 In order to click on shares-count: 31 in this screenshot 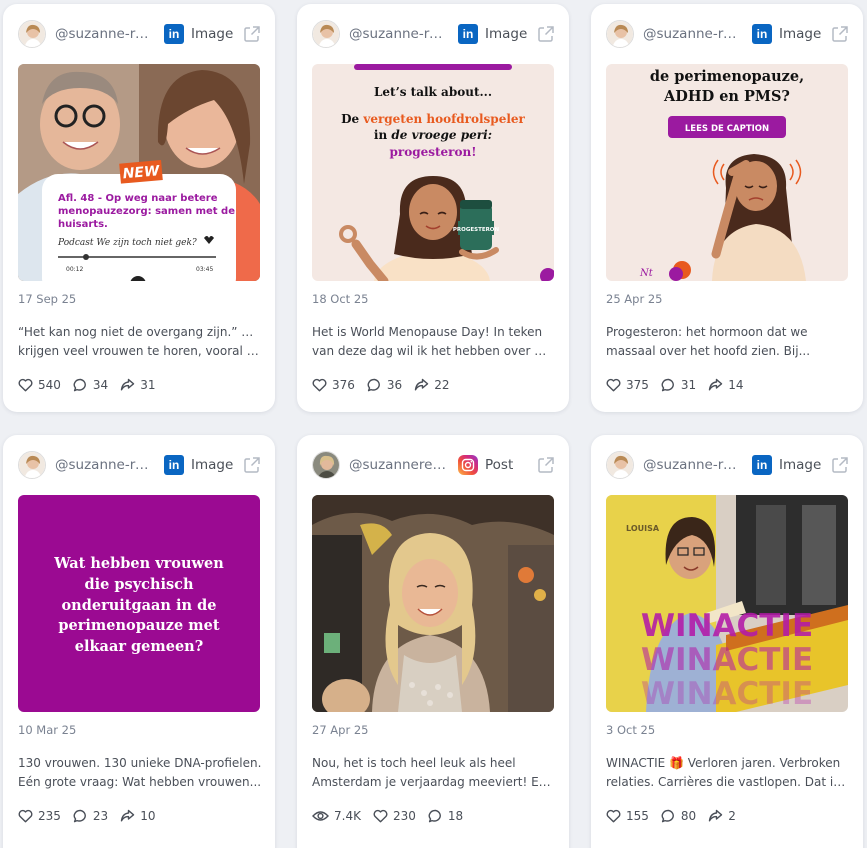, I will do `click(148, 385)`.